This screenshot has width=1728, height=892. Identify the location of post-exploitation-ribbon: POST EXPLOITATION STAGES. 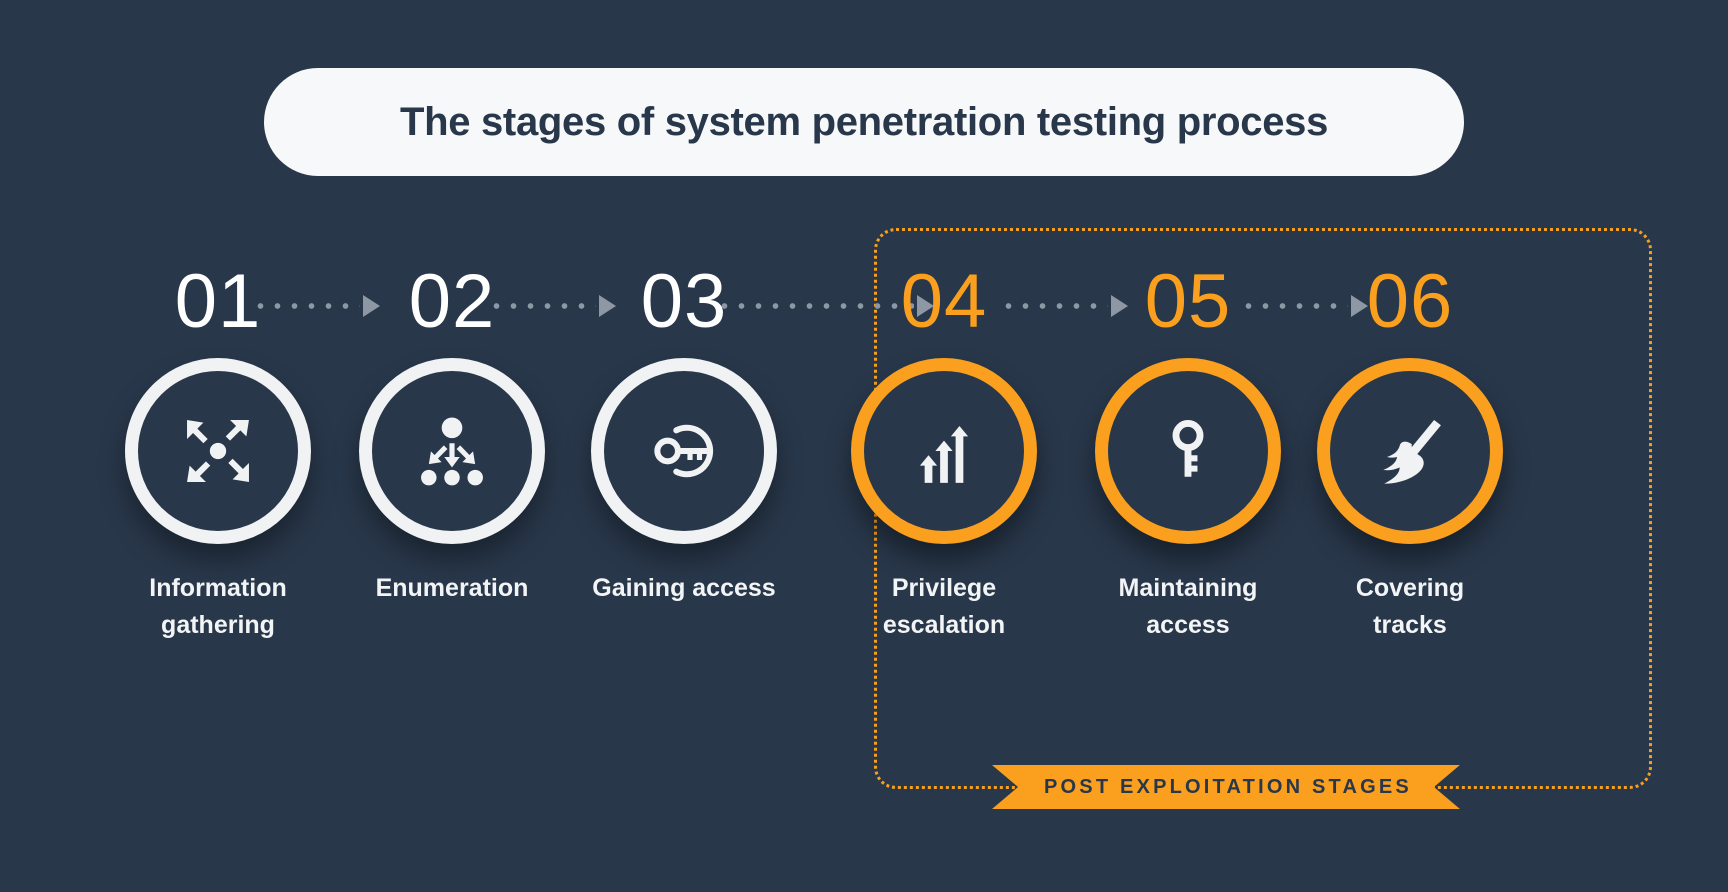
(1226, 787).